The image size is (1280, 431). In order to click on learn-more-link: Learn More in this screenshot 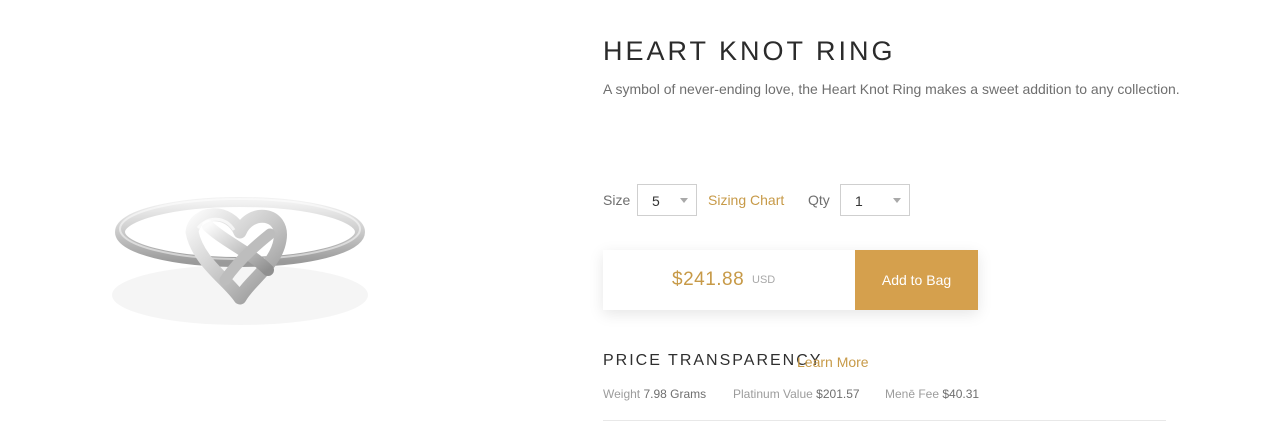, I will do `click(833, 362)`.